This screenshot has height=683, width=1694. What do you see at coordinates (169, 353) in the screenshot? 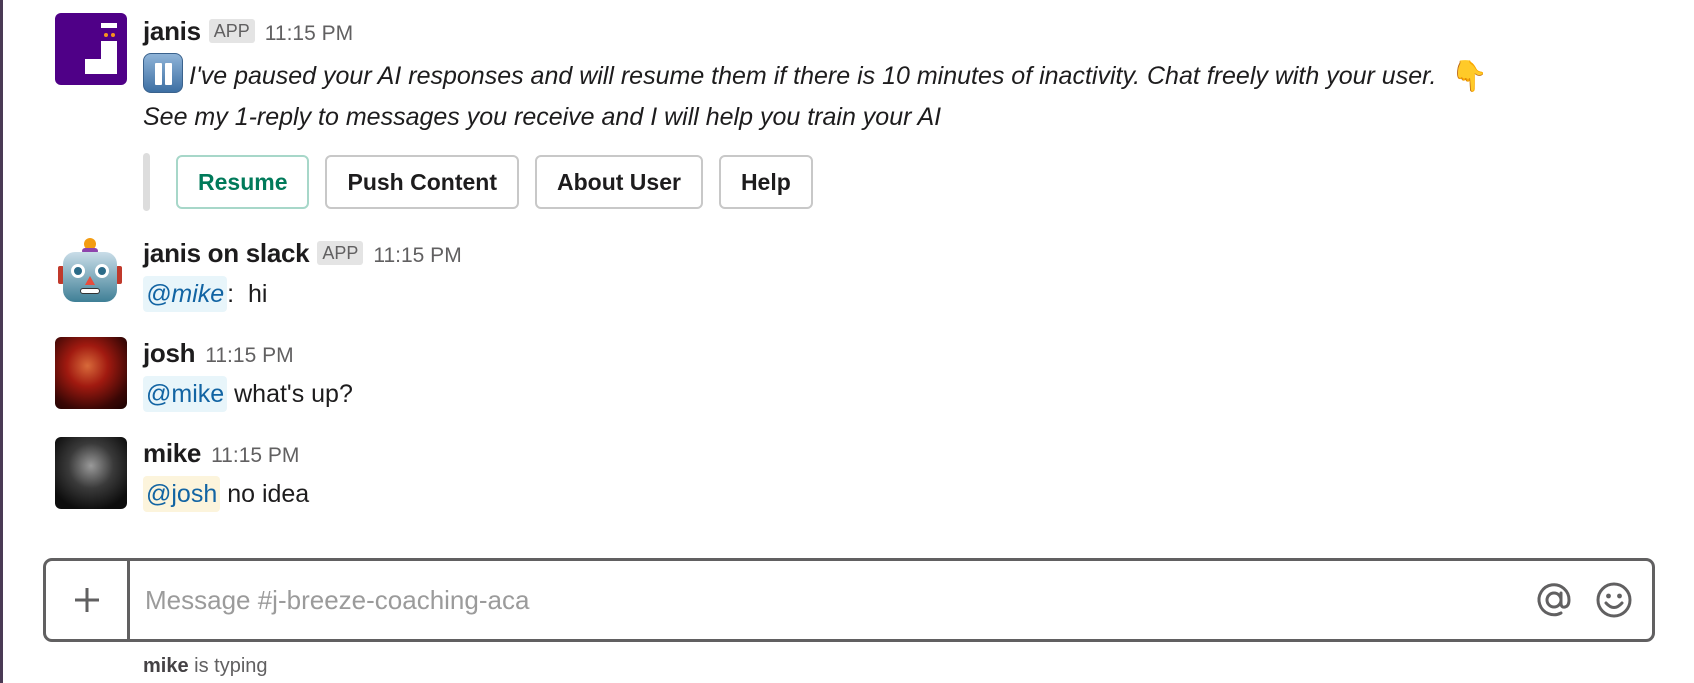
I see `sender-name: josh` at bounding box center [169, 353].